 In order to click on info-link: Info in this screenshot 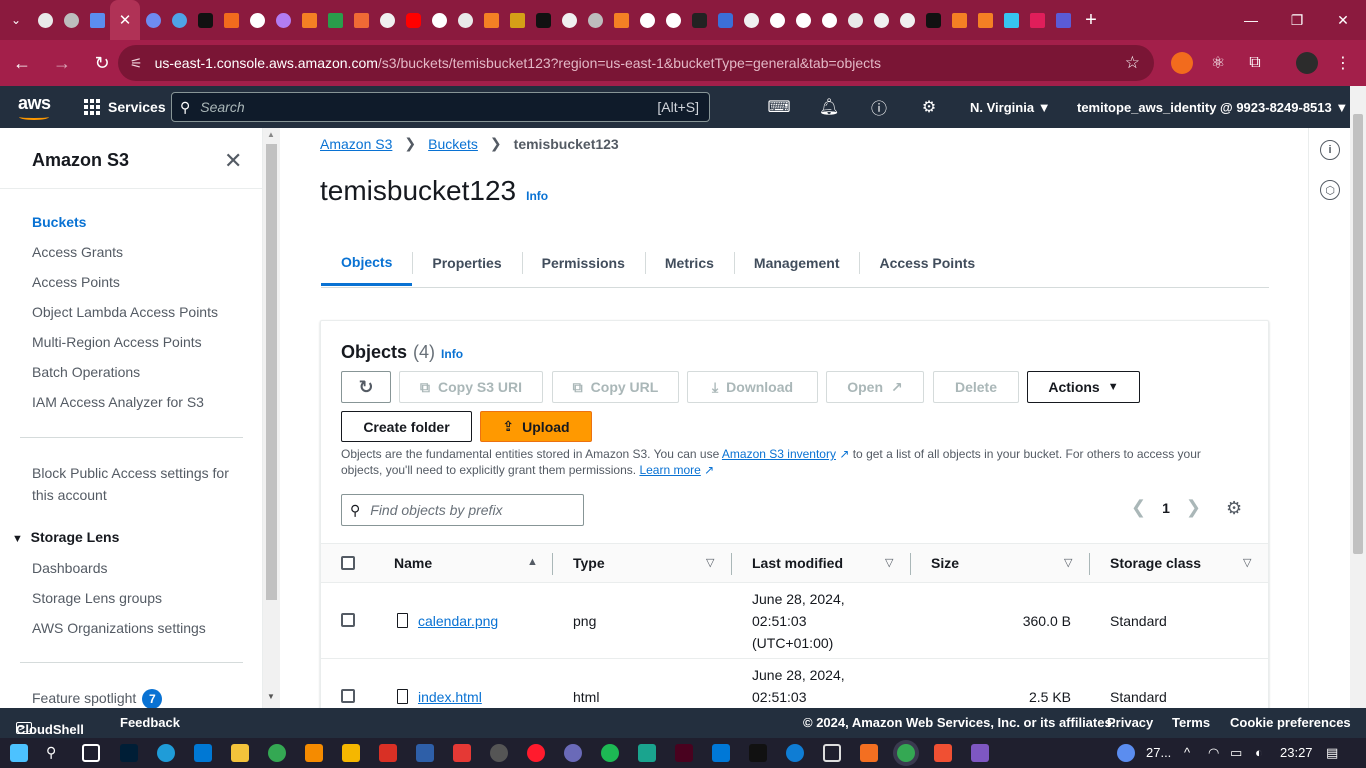, I will do `click(537, 196)`.